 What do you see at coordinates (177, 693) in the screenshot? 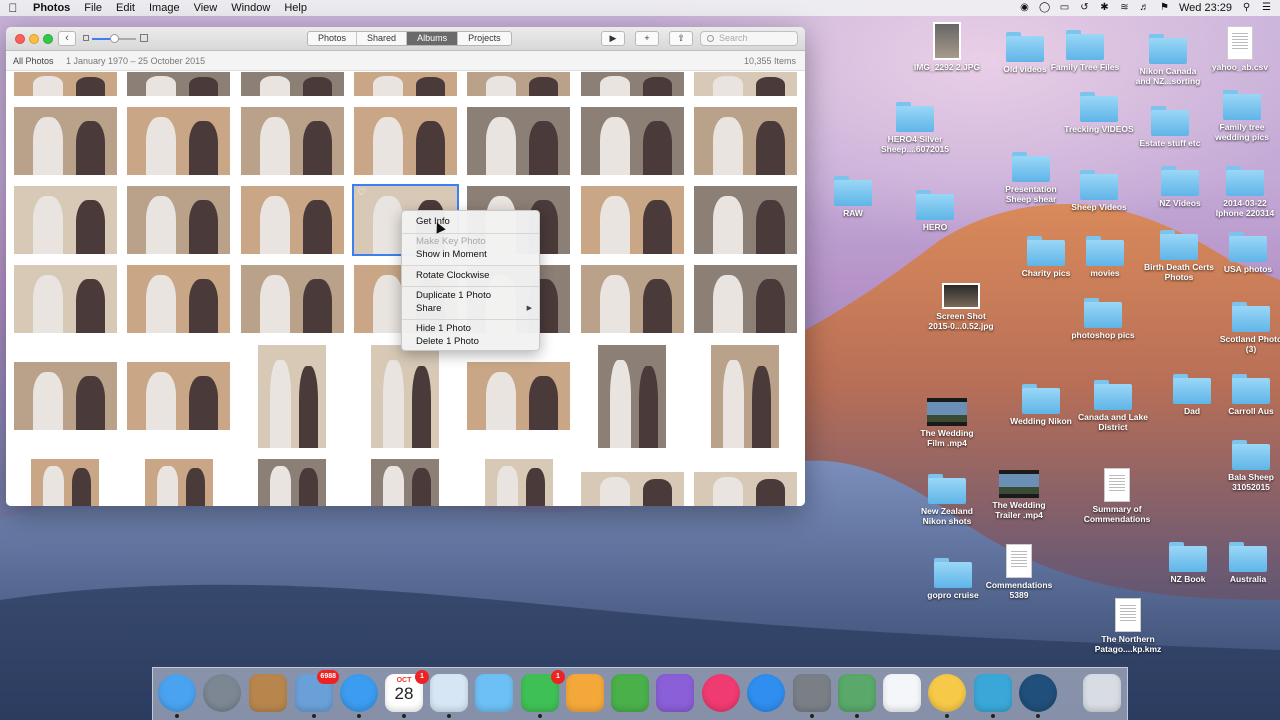
I see `finder-icon` at bounding box center [177, 693].